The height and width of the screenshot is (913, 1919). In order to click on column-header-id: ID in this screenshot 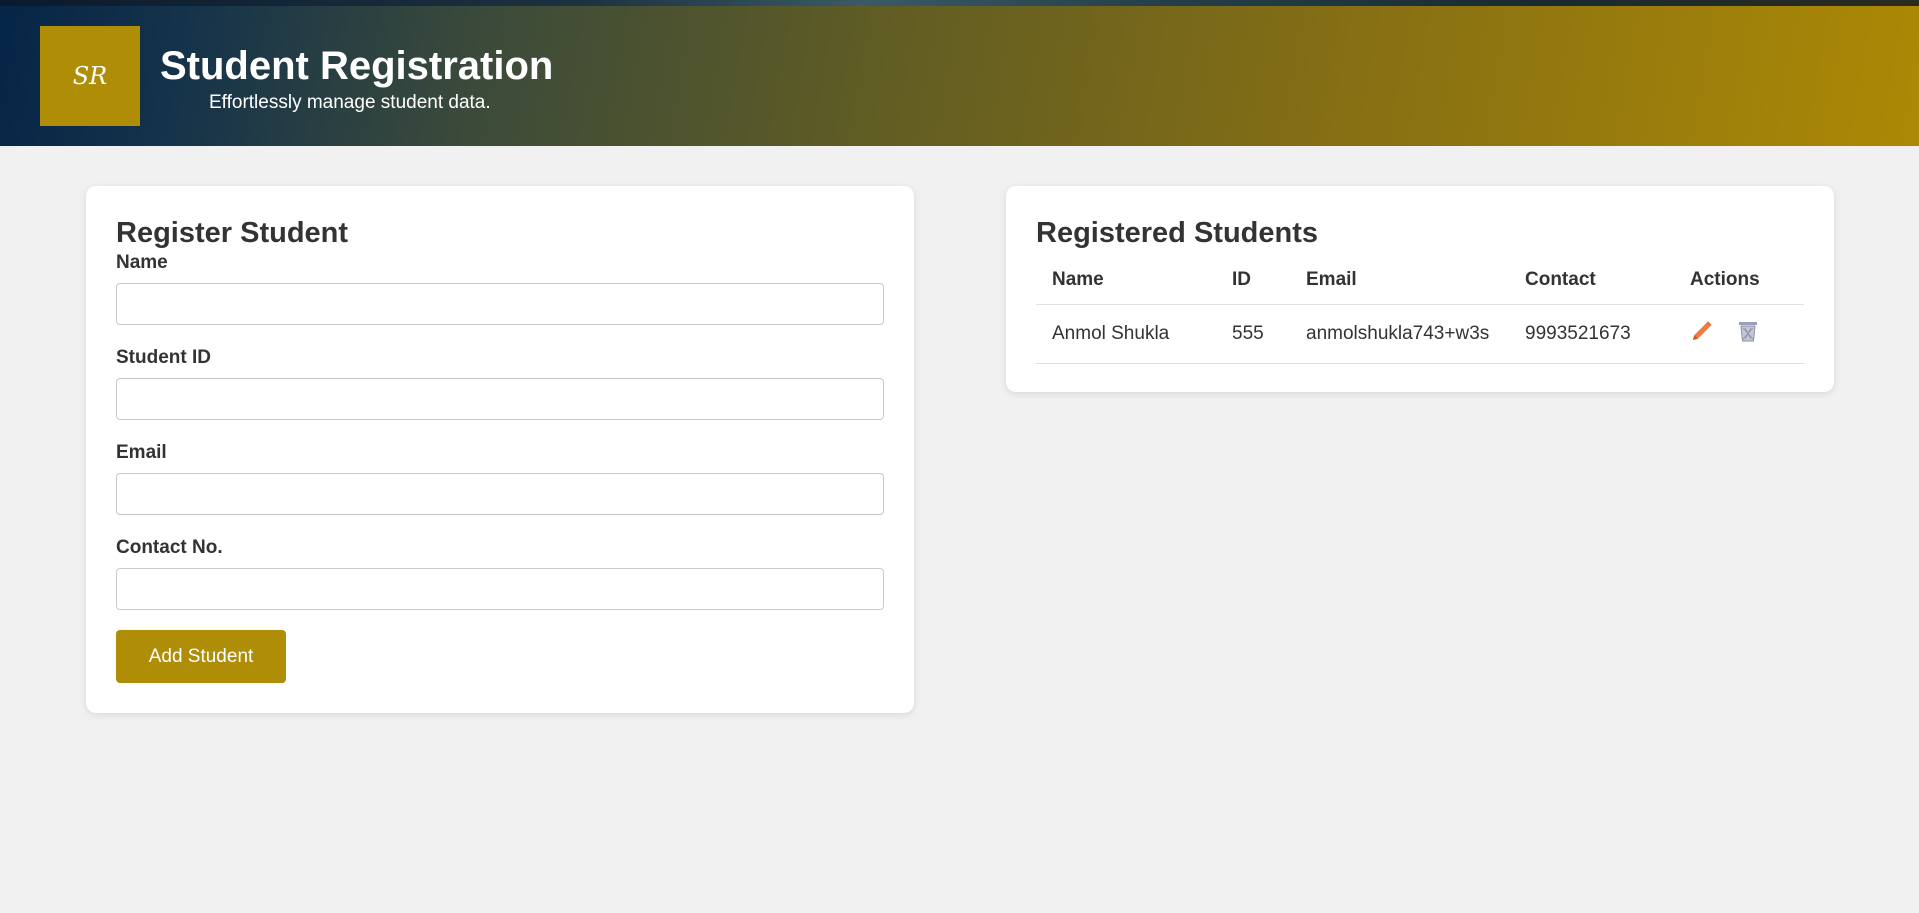, I will do `click(1253, 280)`.